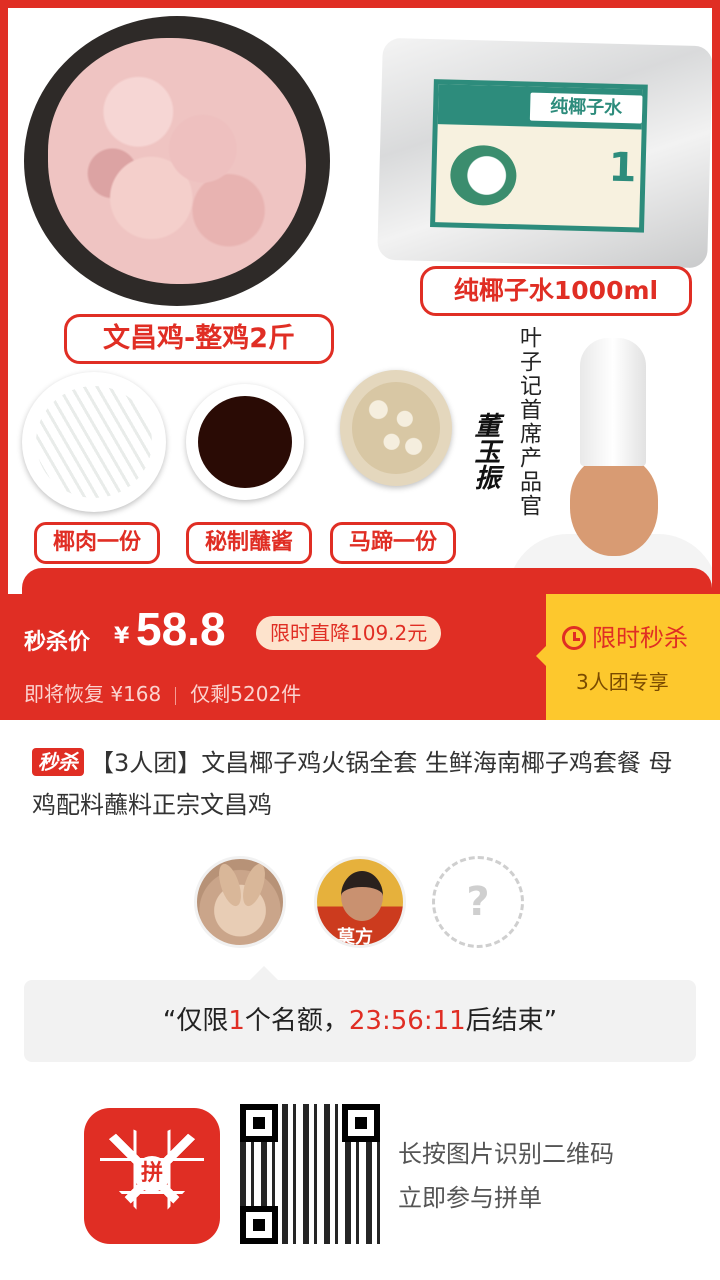 This screenshot has height=1280, width=720. I want to click on alarm-clock-icon, so click(574, 638).